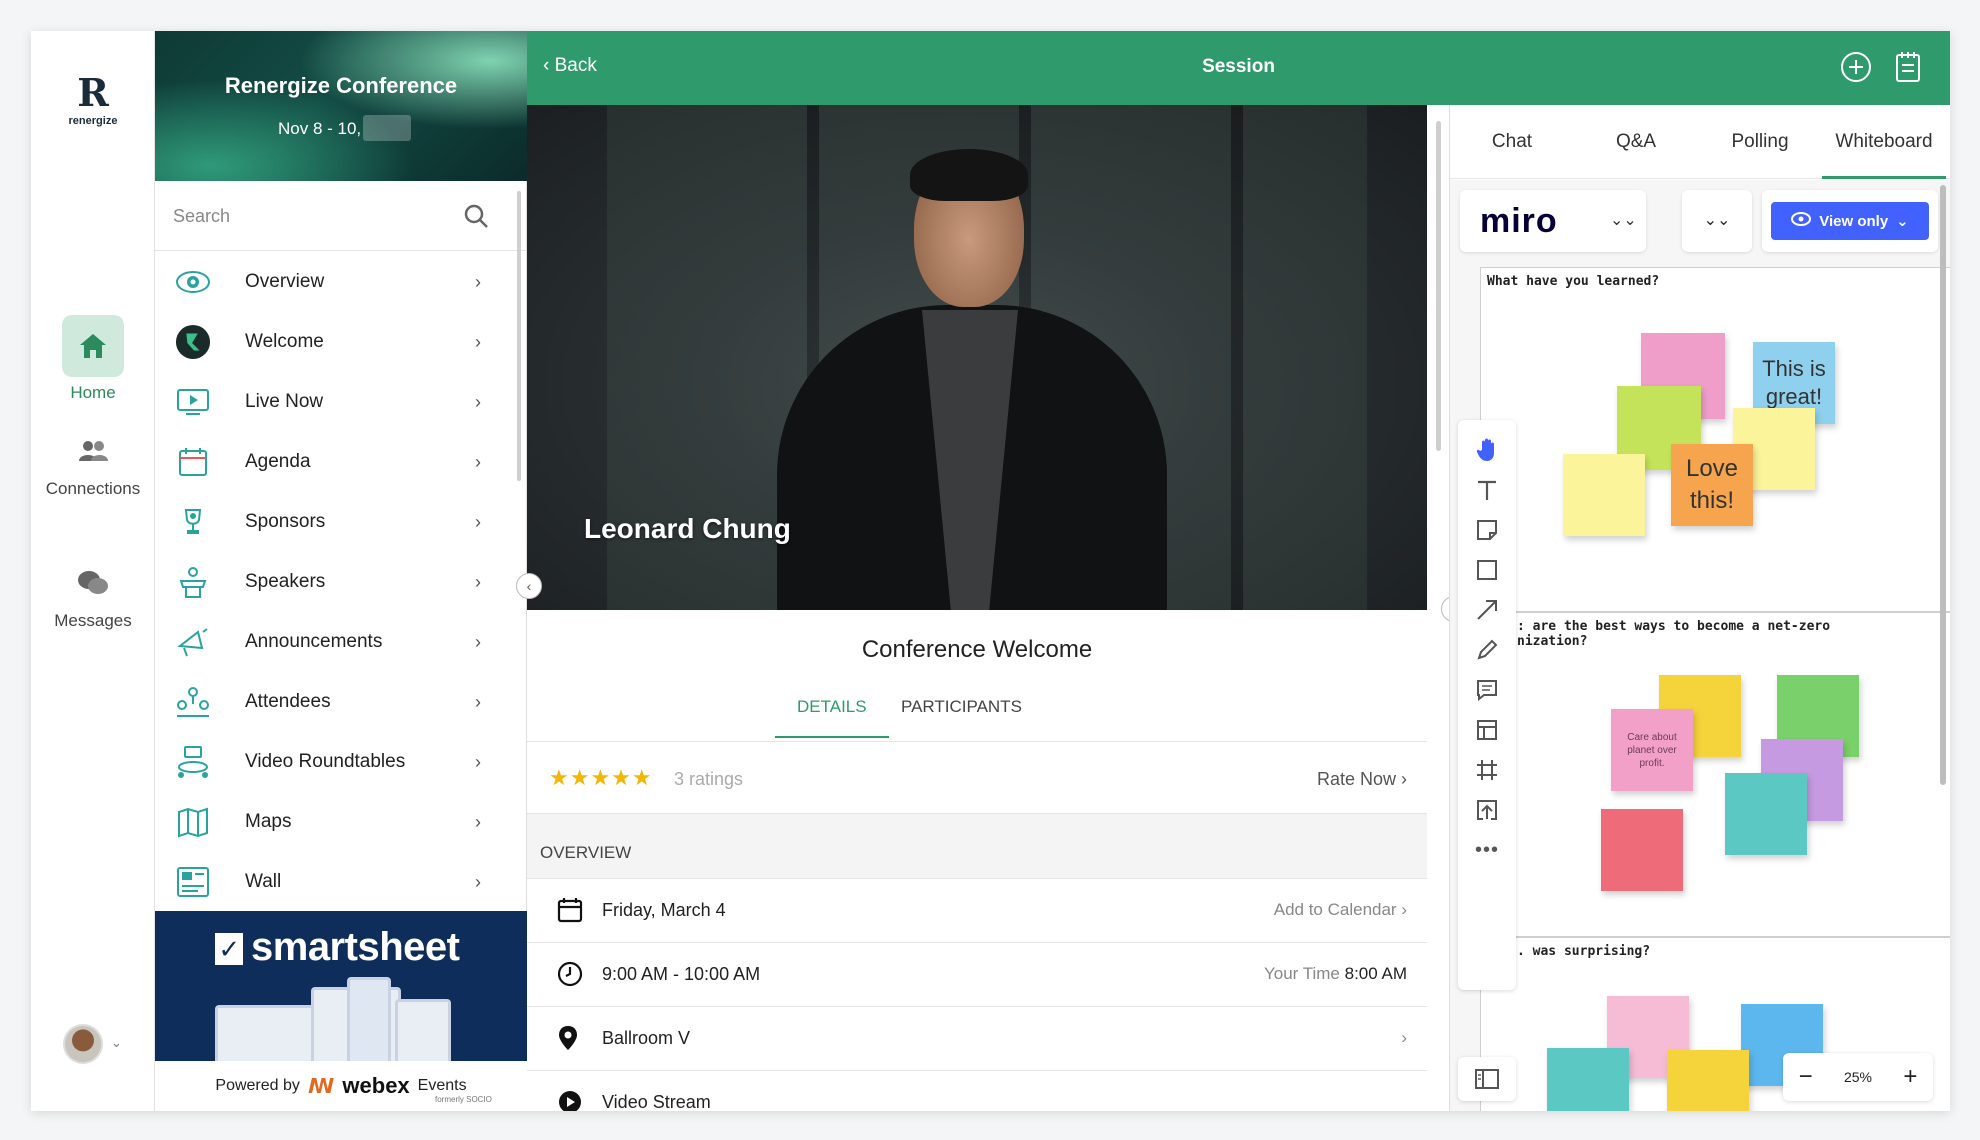 This screenshot has width=1980, height=1140. What do you see at coordinates (193, 882) in the screenshot?
I see `wall-icon` at bounding box center [193, 882].